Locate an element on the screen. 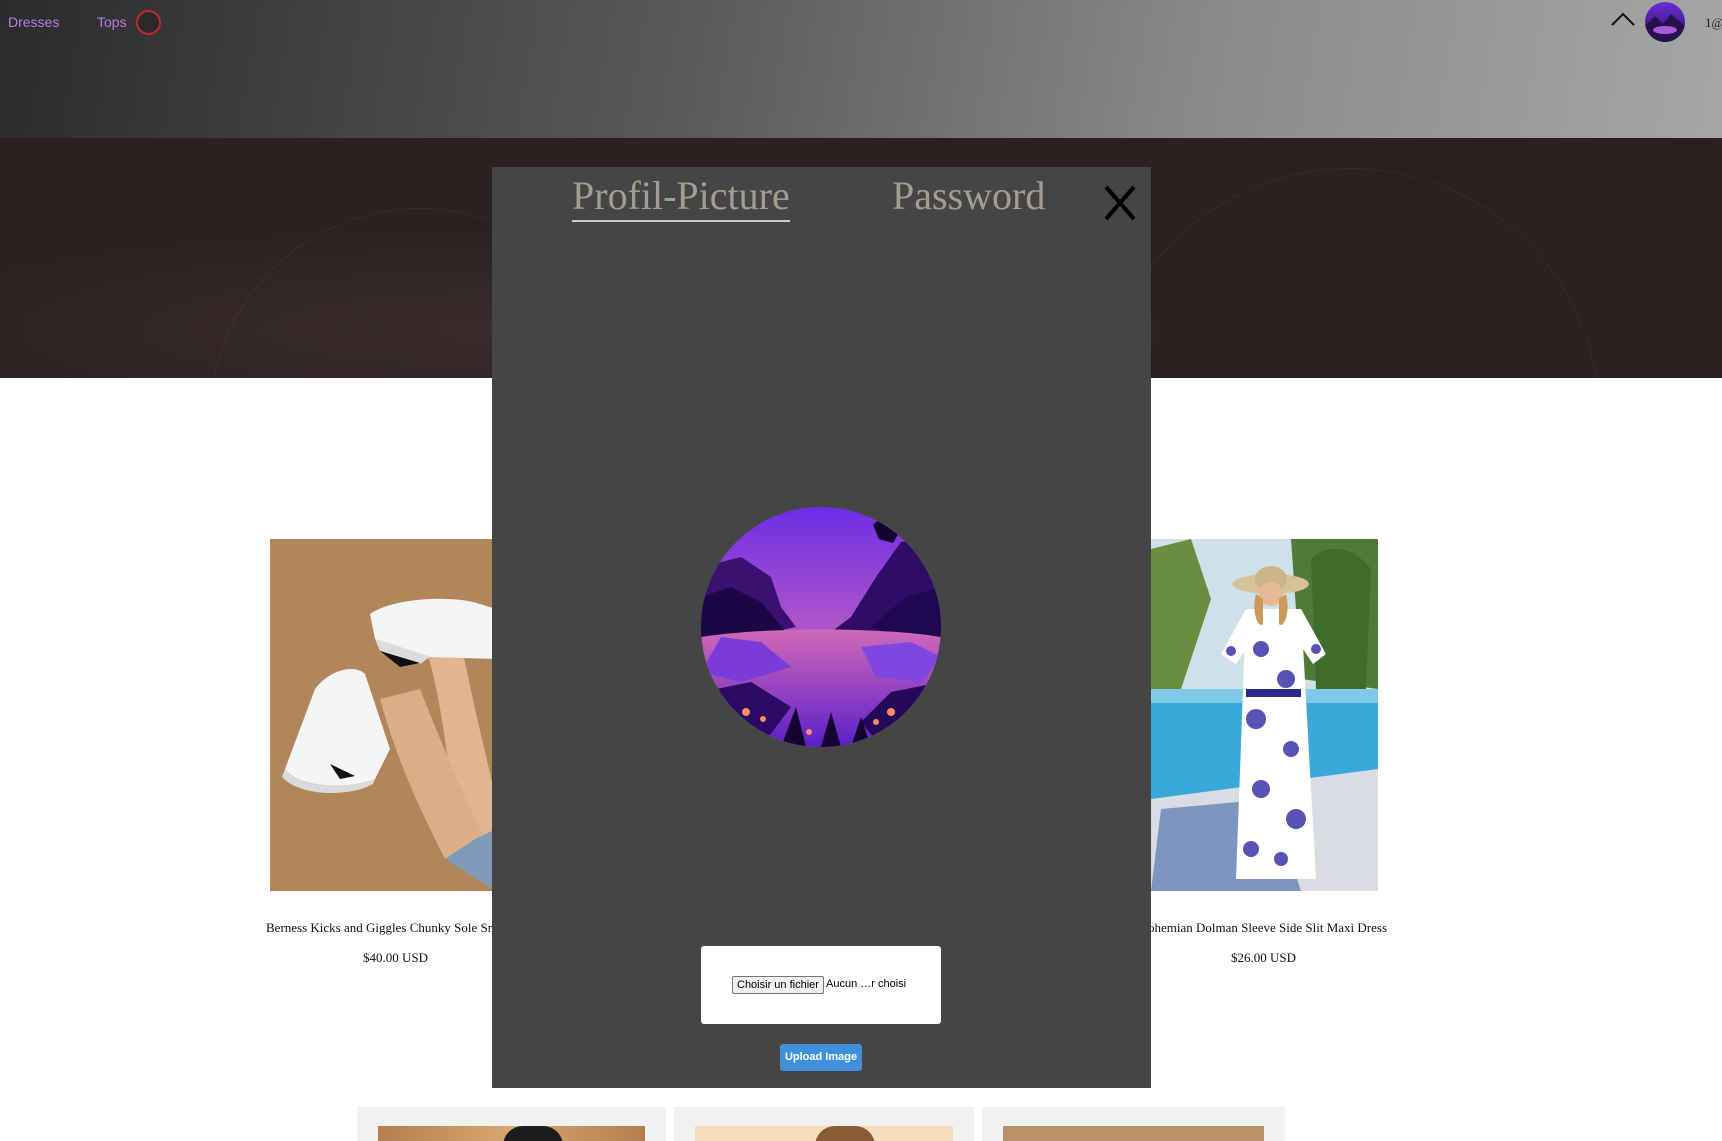 The width and height of the screenshot is (1722, 1141). product-price: $40.00 USD is located at coordinates (396, 957).